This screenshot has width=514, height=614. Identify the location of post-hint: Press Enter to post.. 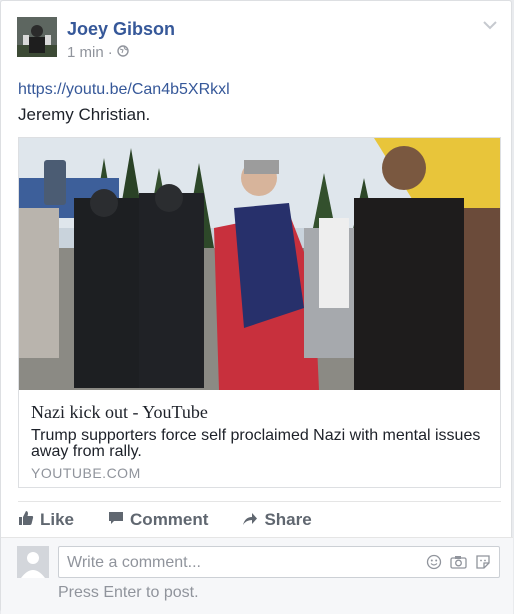
(128, 592).